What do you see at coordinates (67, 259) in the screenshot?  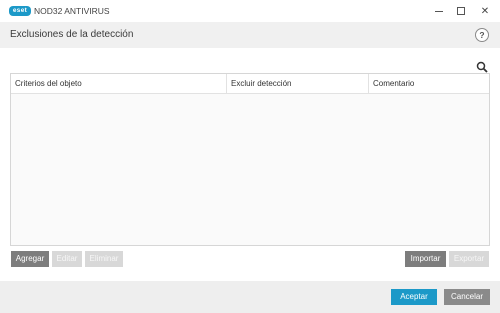 I see `edit-button: Editar` at bounding box center [67, 259].